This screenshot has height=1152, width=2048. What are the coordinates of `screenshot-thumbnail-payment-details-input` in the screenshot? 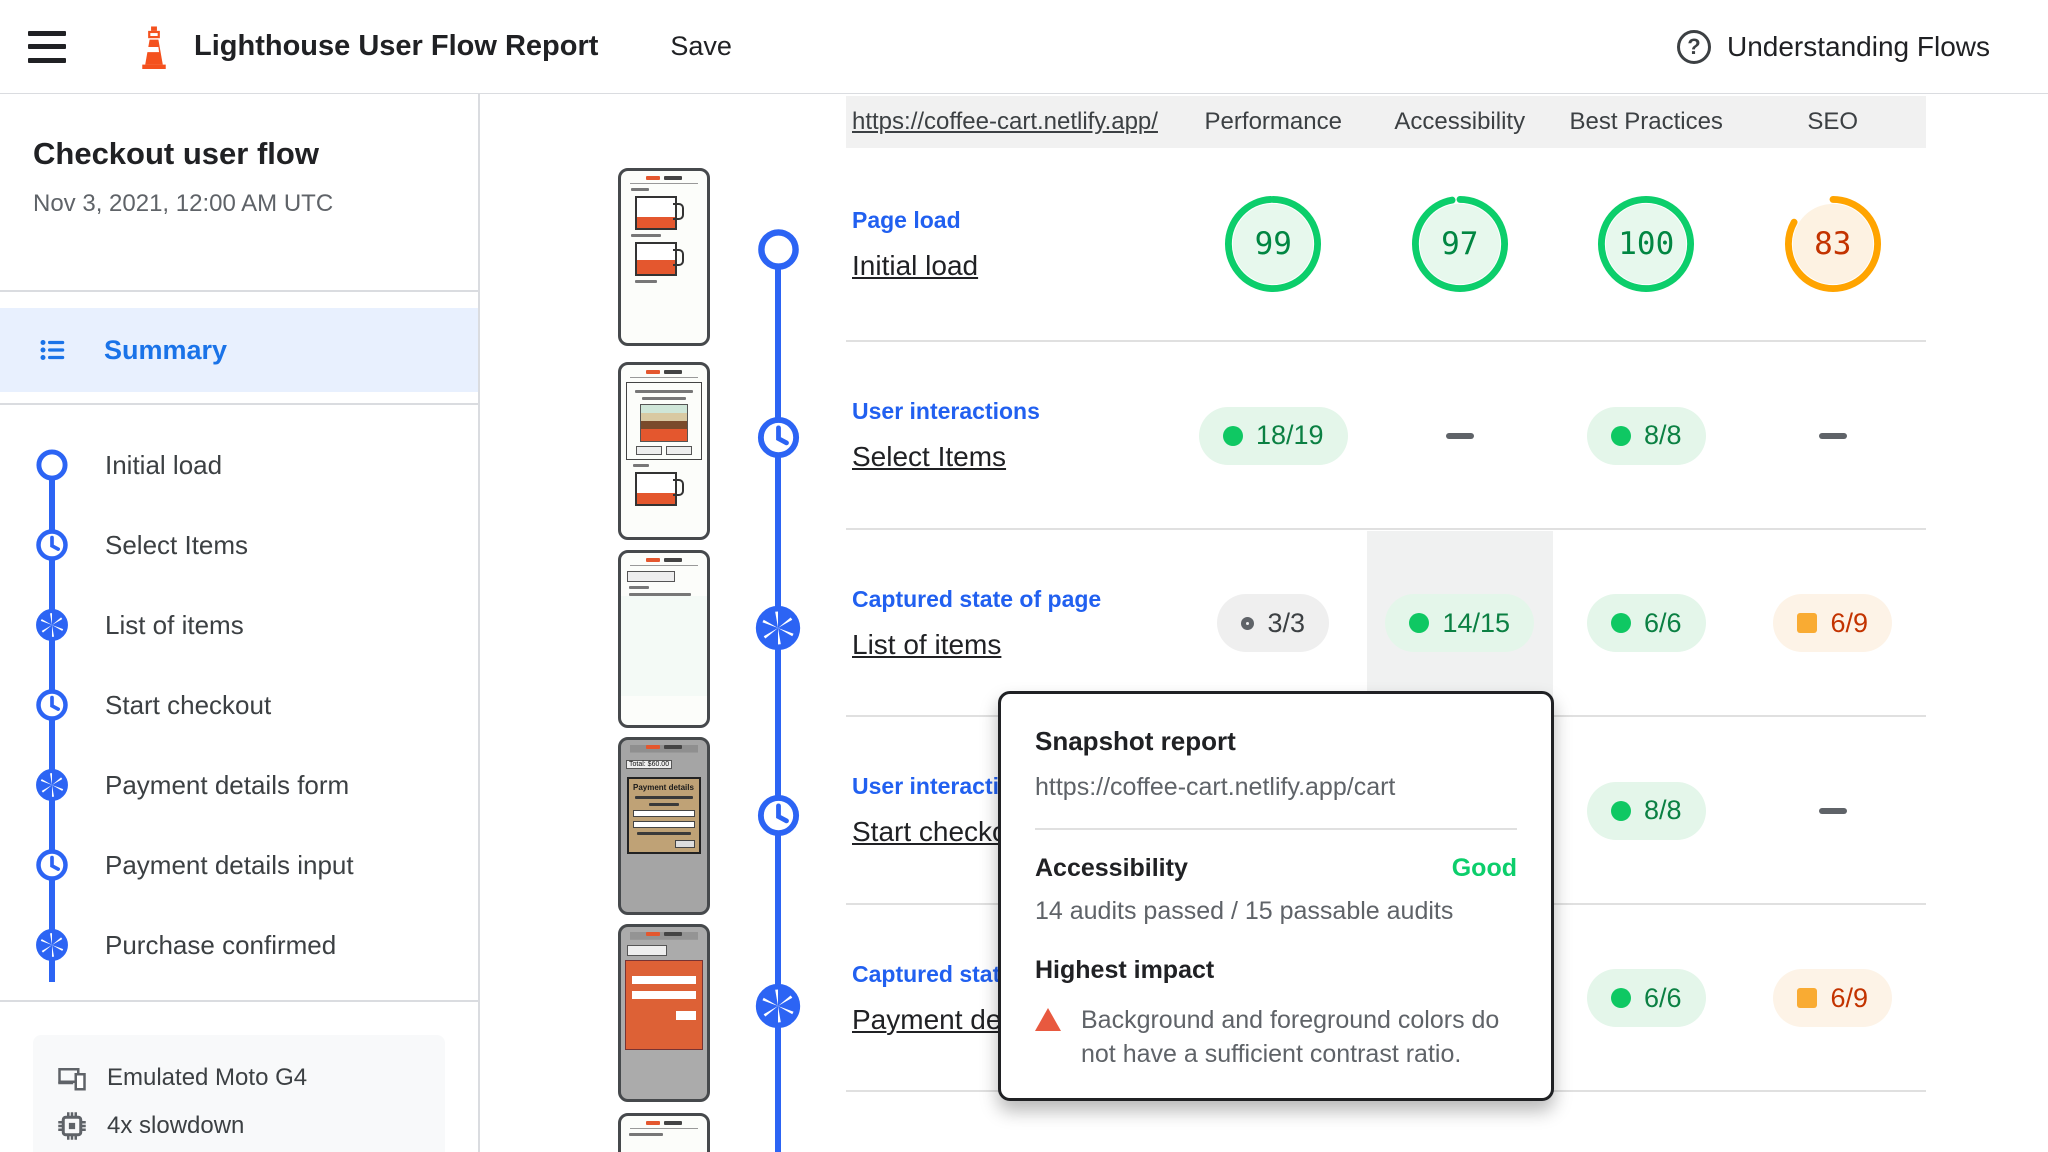 It's located at (664, 1013).